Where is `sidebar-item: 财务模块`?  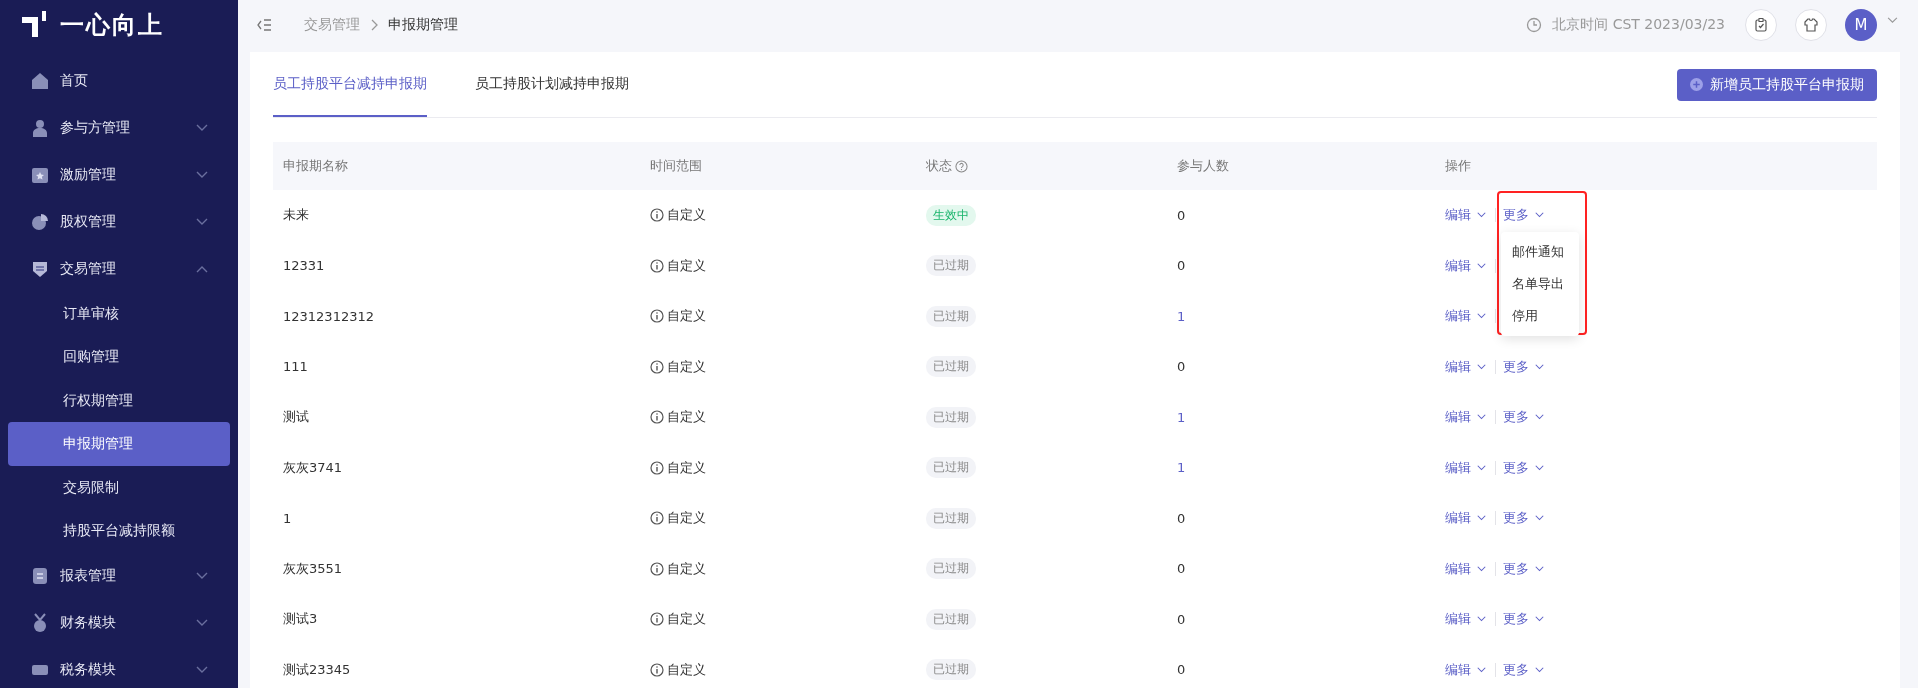
sidebar-item: 财务模块 is located at coordinates (119, 623).